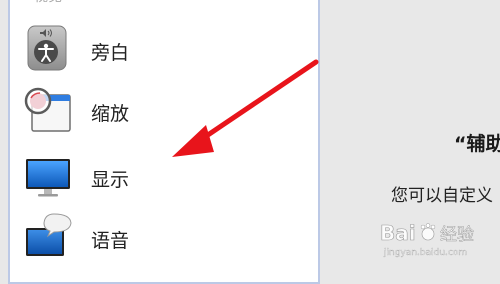 The image size is (500, 284). Describe the element at coordinates (457, 235) in the screenshot. I see `watermark-brand: 经验` at that location.